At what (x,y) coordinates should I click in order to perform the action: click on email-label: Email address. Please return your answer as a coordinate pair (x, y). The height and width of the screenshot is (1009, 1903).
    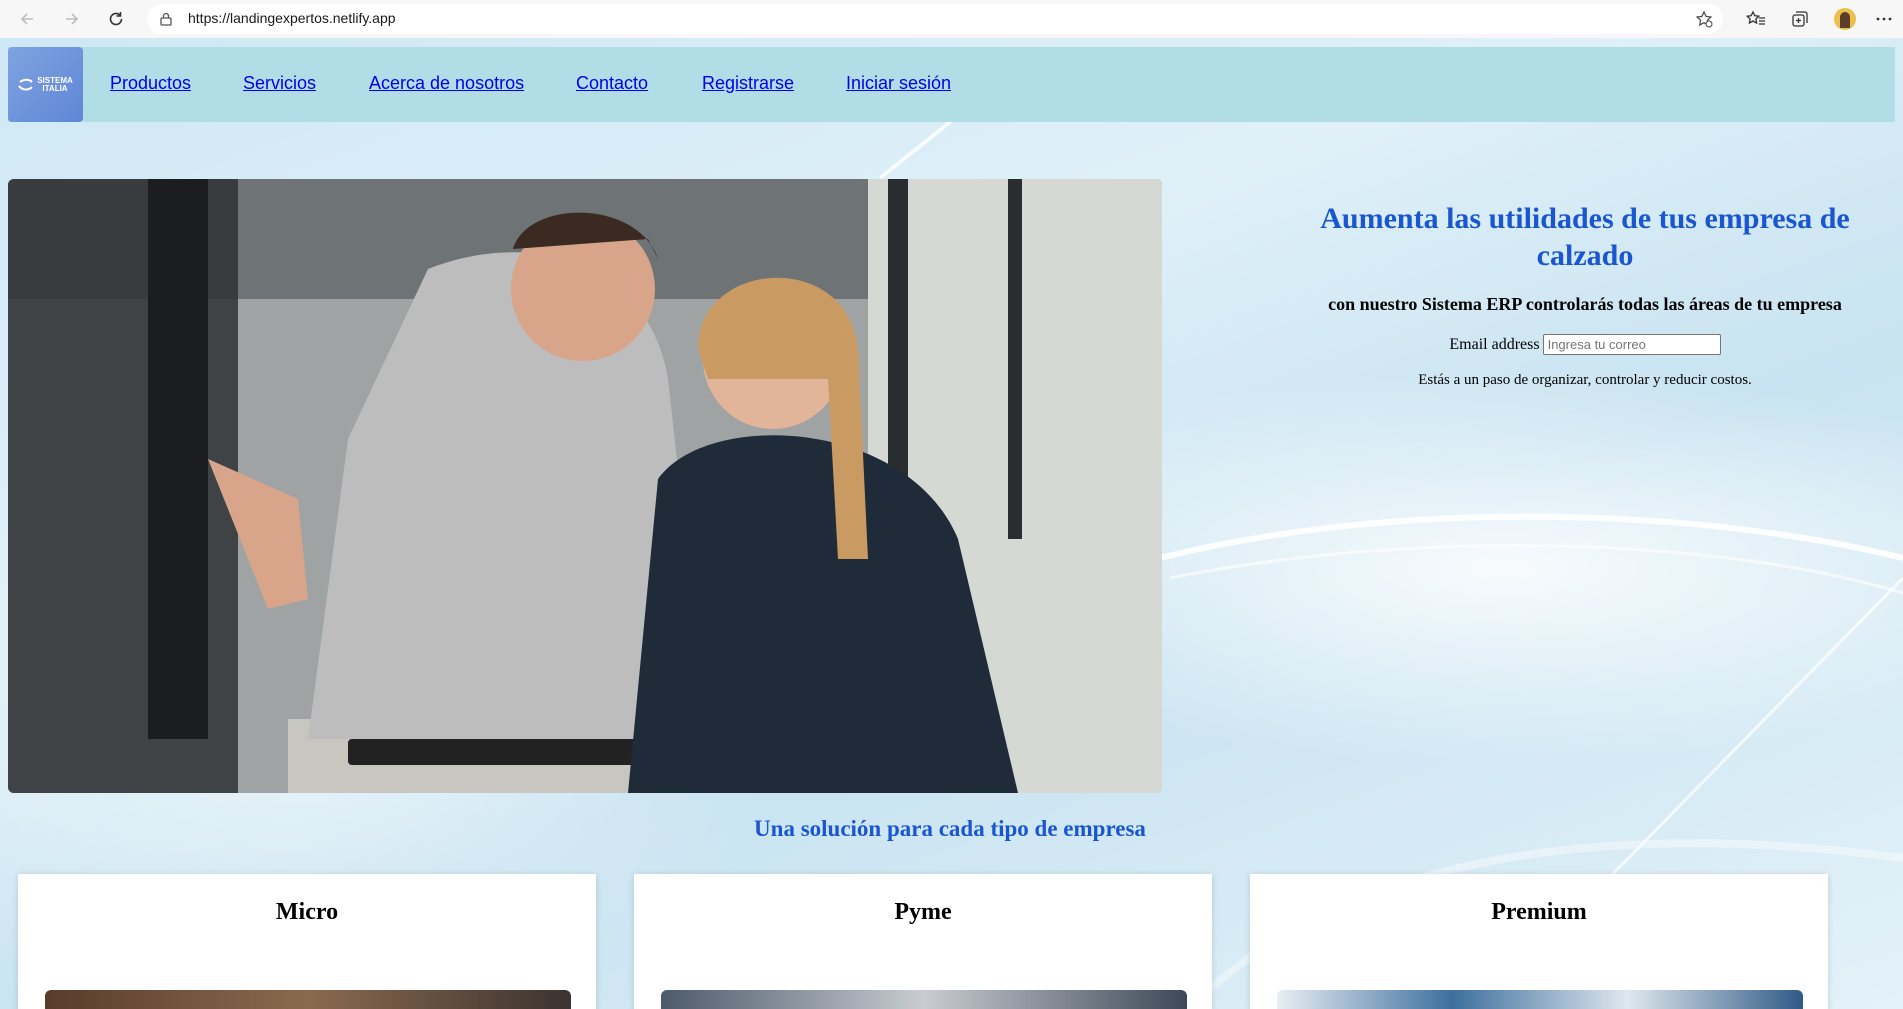
    Looking at the image, I should click on (1494, 344).